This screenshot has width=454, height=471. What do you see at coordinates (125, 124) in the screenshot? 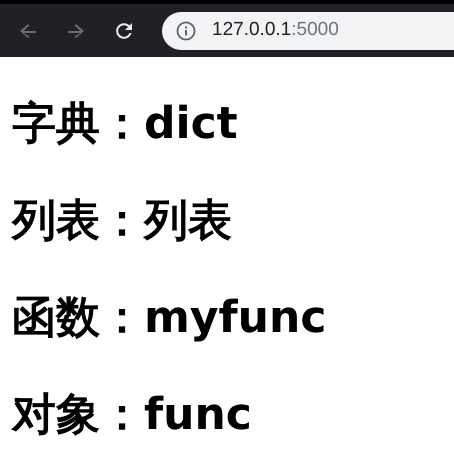
I see `heading: 字典：dict` at bounding box center [125, 124].